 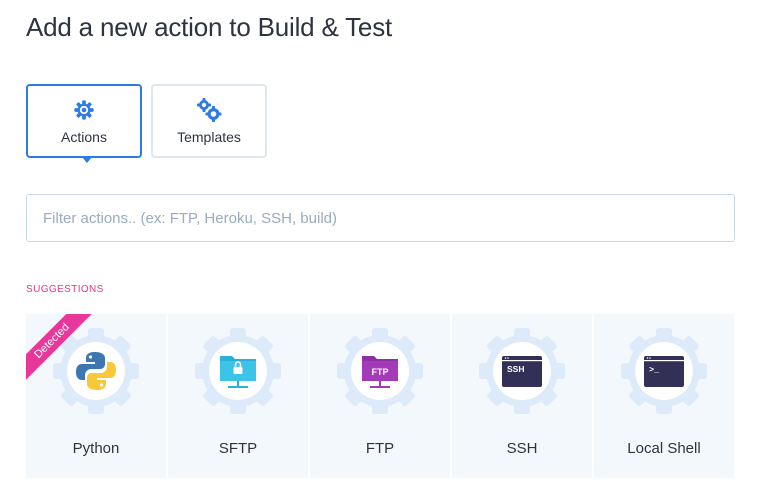 I want to click on card-gear-background: SSH, so click(x=522, y=371).